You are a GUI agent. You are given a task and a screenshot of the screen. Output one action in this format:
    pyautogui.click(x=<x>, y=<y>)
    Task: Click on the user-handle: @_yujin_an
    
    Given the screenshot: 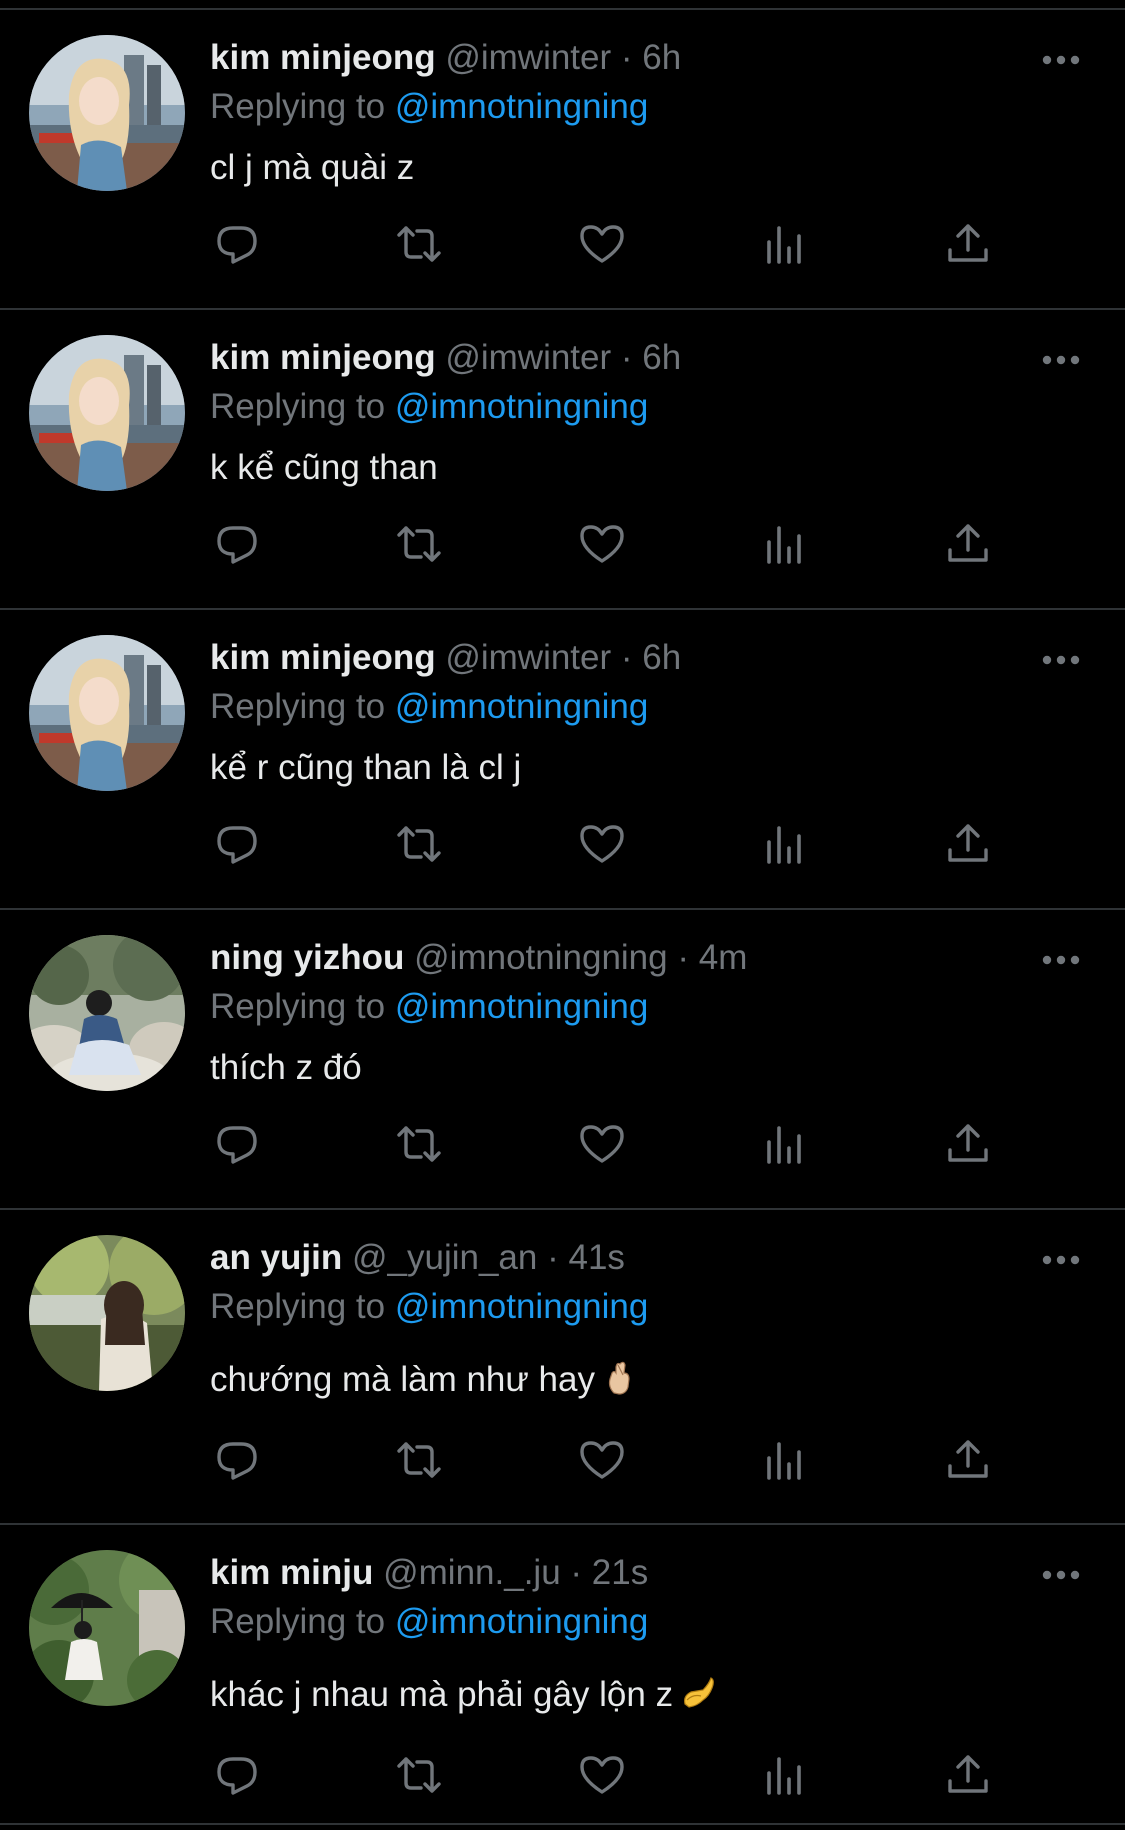 What is the action you would take?
    pyautogui.click(x=444, y=1257)
    